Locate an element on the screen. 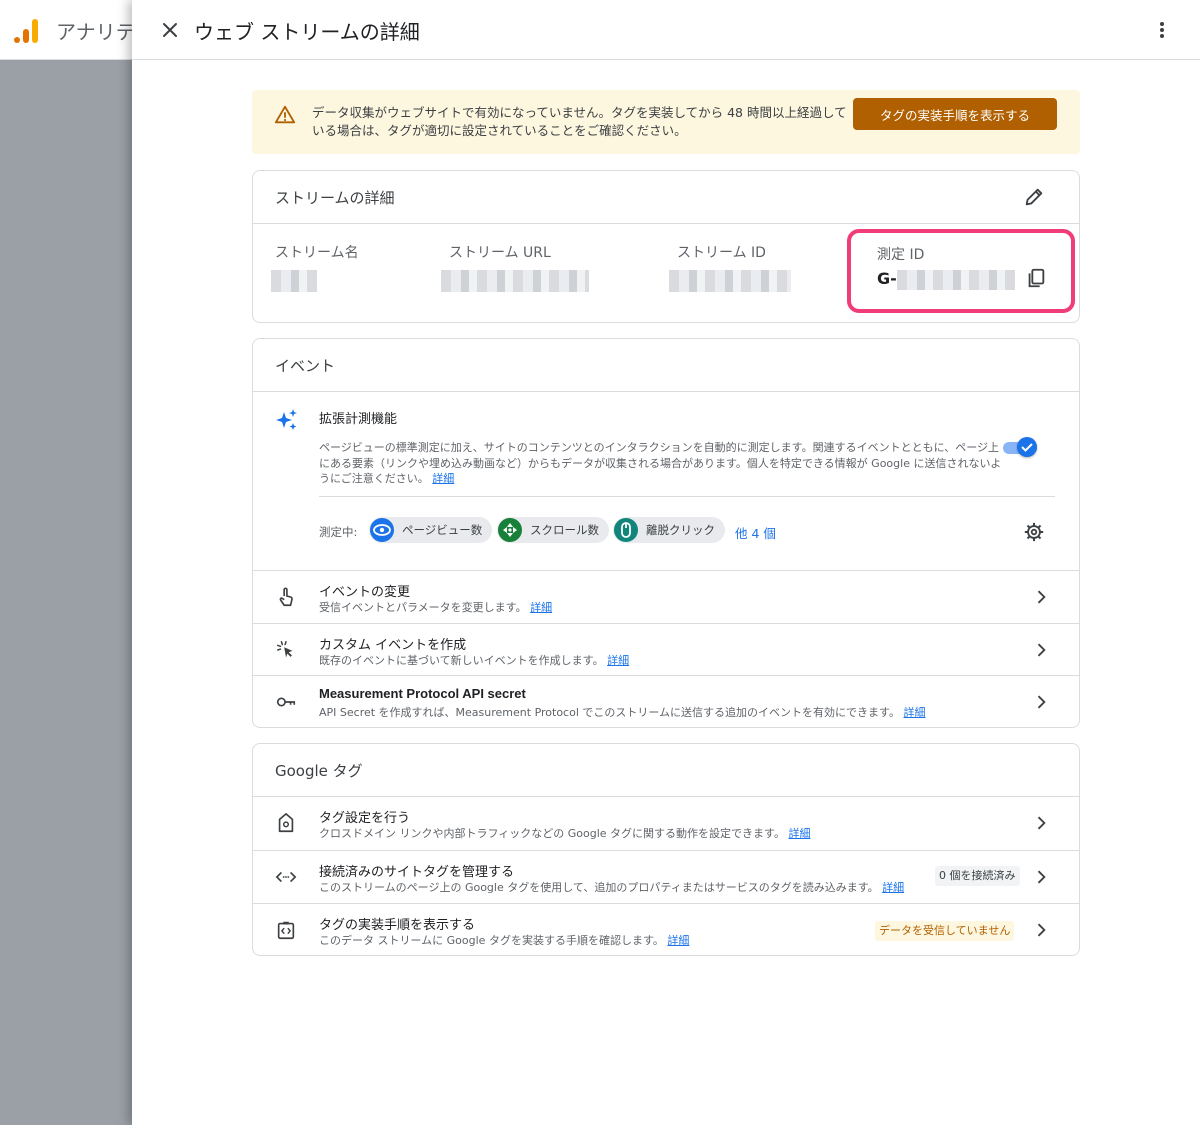 The image size is (1200, 1125). more-vert-icon is located at coordinates (1162, 30).